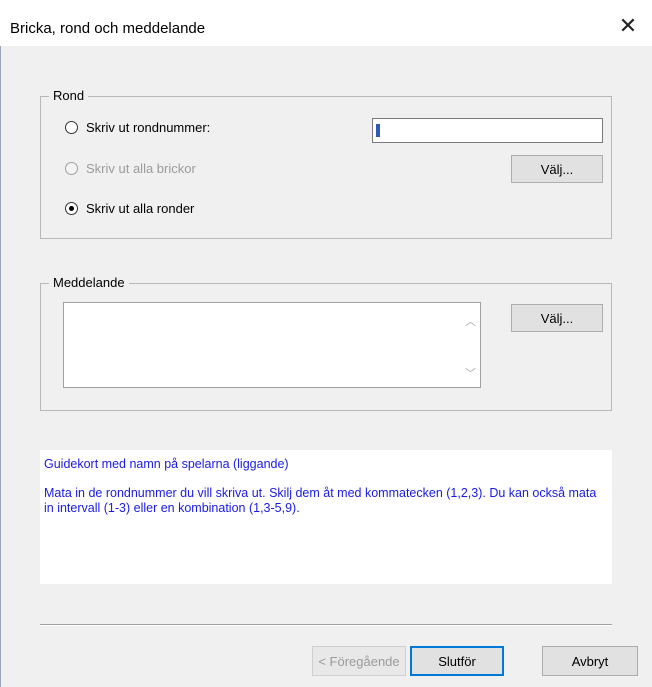  I want to click on finish-button: Slutför, so click(457, 661).